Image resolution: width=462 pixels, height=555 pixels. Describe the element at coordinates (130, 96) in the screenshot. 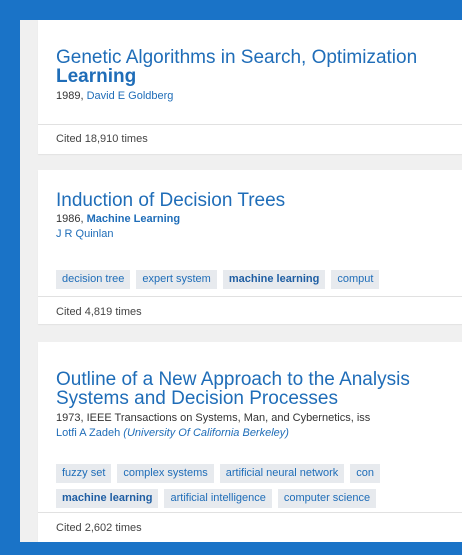

I see `author-link: David E Goldberg` at that location.